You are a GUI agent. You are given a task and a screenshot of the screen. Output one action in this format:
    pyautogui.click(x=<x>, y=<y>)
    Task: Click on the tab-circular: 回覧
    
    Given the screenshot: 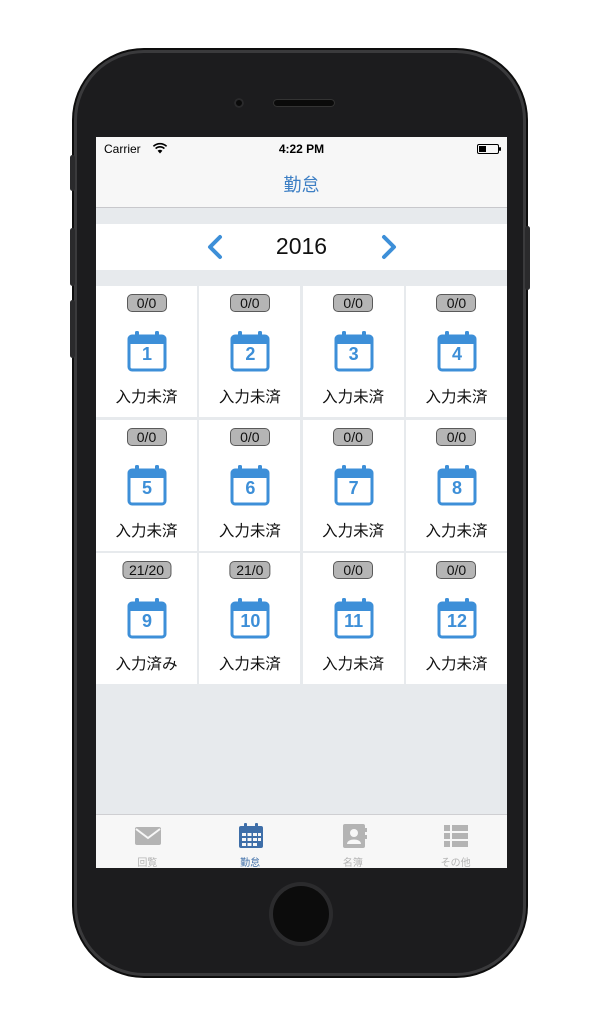 What is the action you would take?
    pyautogui.click(x=147, y=841)
    